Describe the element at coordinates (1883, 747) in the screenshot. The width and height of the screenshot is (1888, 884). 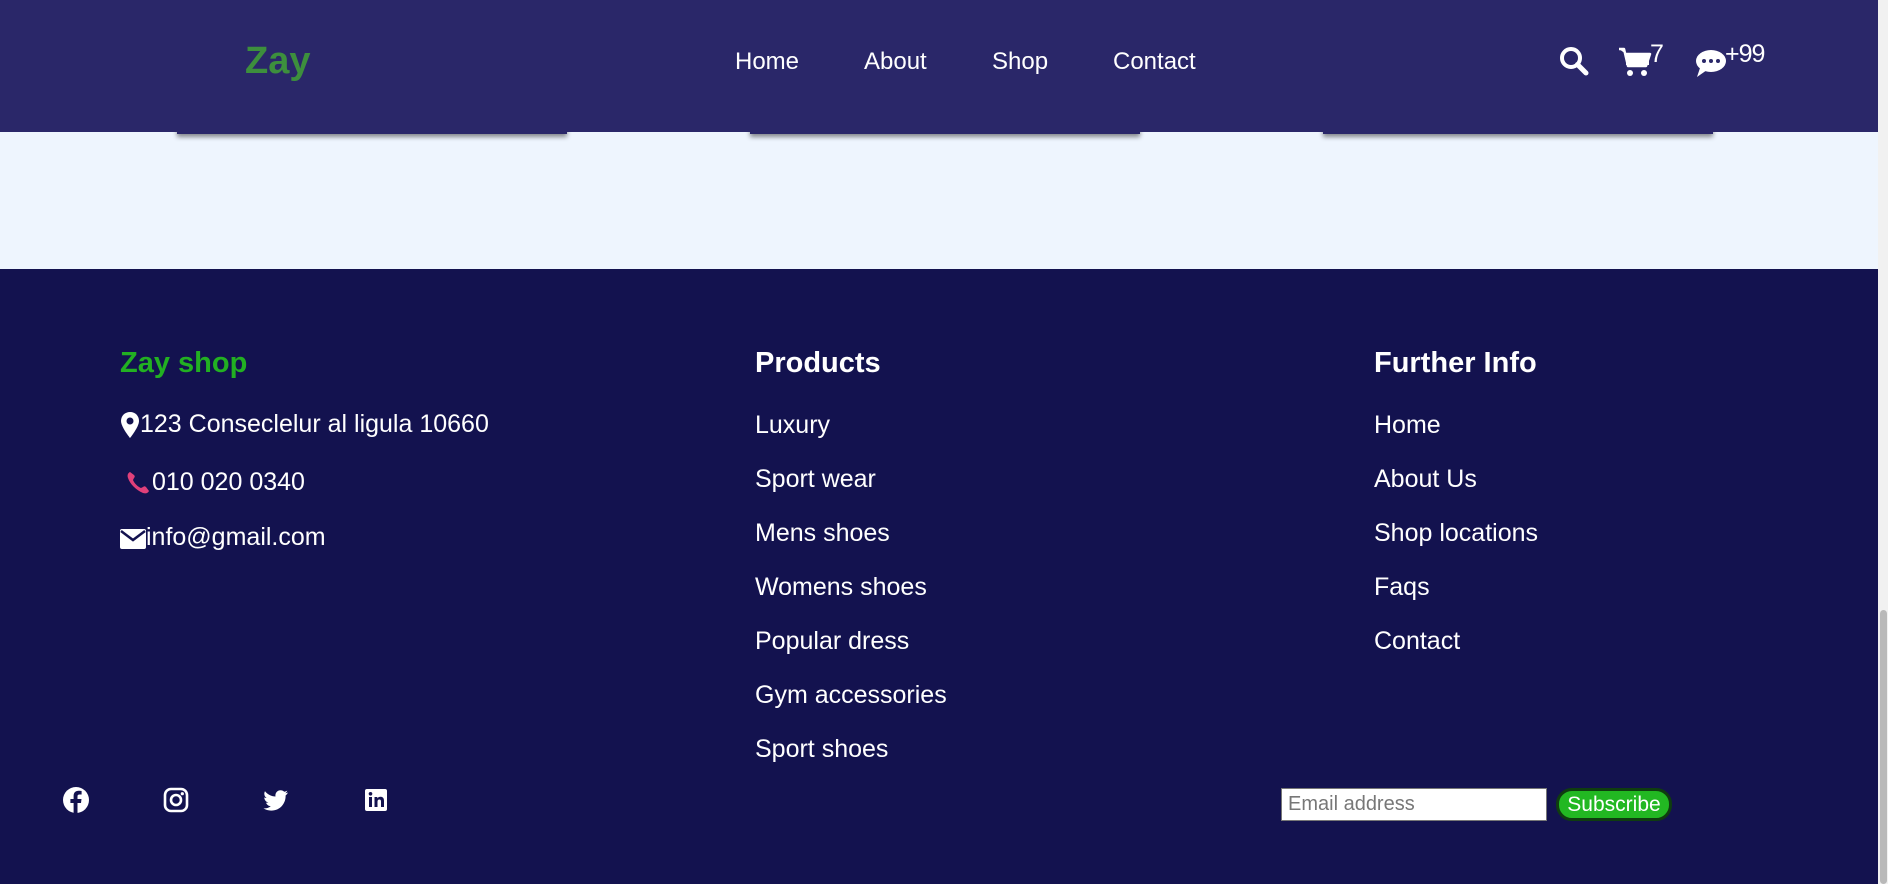
I see `page-scrollbar-thumb` at that location.